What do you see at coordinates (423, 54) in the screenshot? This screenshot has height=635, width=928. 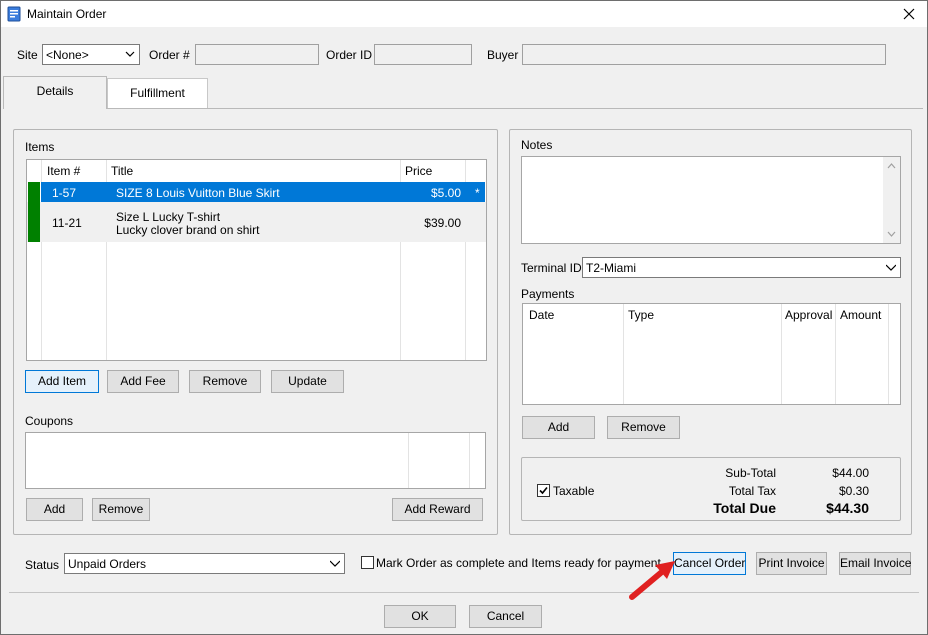 I see `order-id-field` at bounding box center [423, 54].